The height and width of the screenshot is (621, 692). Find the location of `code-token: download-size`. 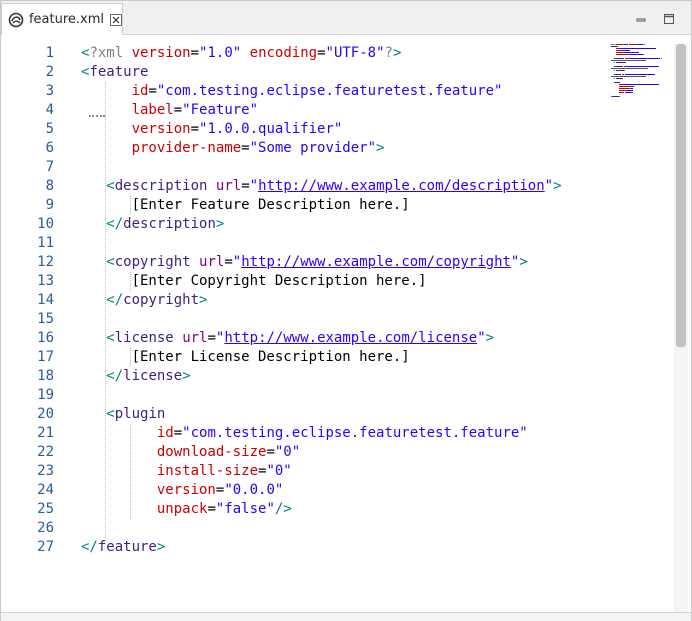

code-token: download-size is located at coordinates (211, 452).